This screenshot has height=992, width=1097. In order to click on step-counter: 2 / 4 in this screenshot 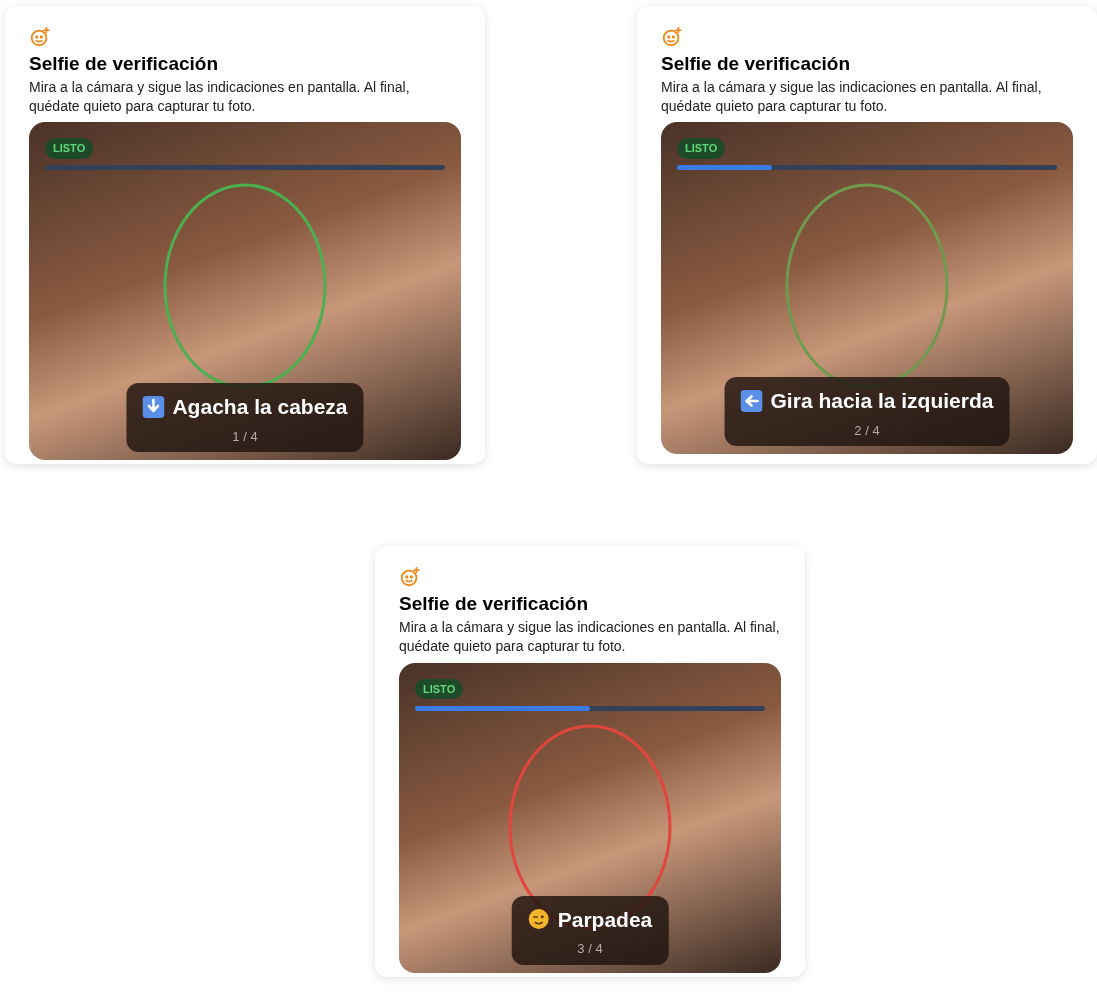, I will do `click(867, 430)`.